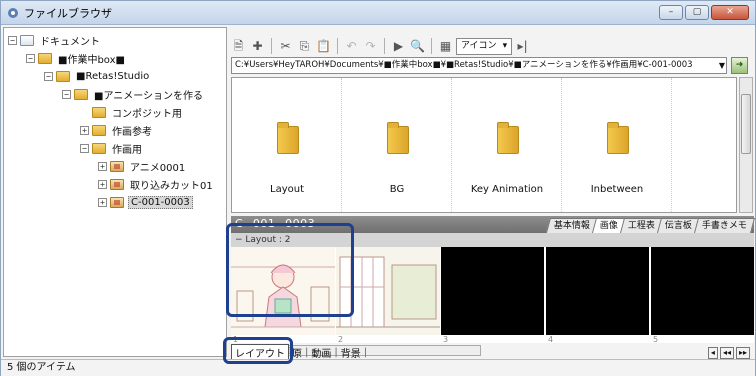  Describe the element at coordinates (304, 46) in the screenshot. I see `copy-icon: ⎘` at that location.